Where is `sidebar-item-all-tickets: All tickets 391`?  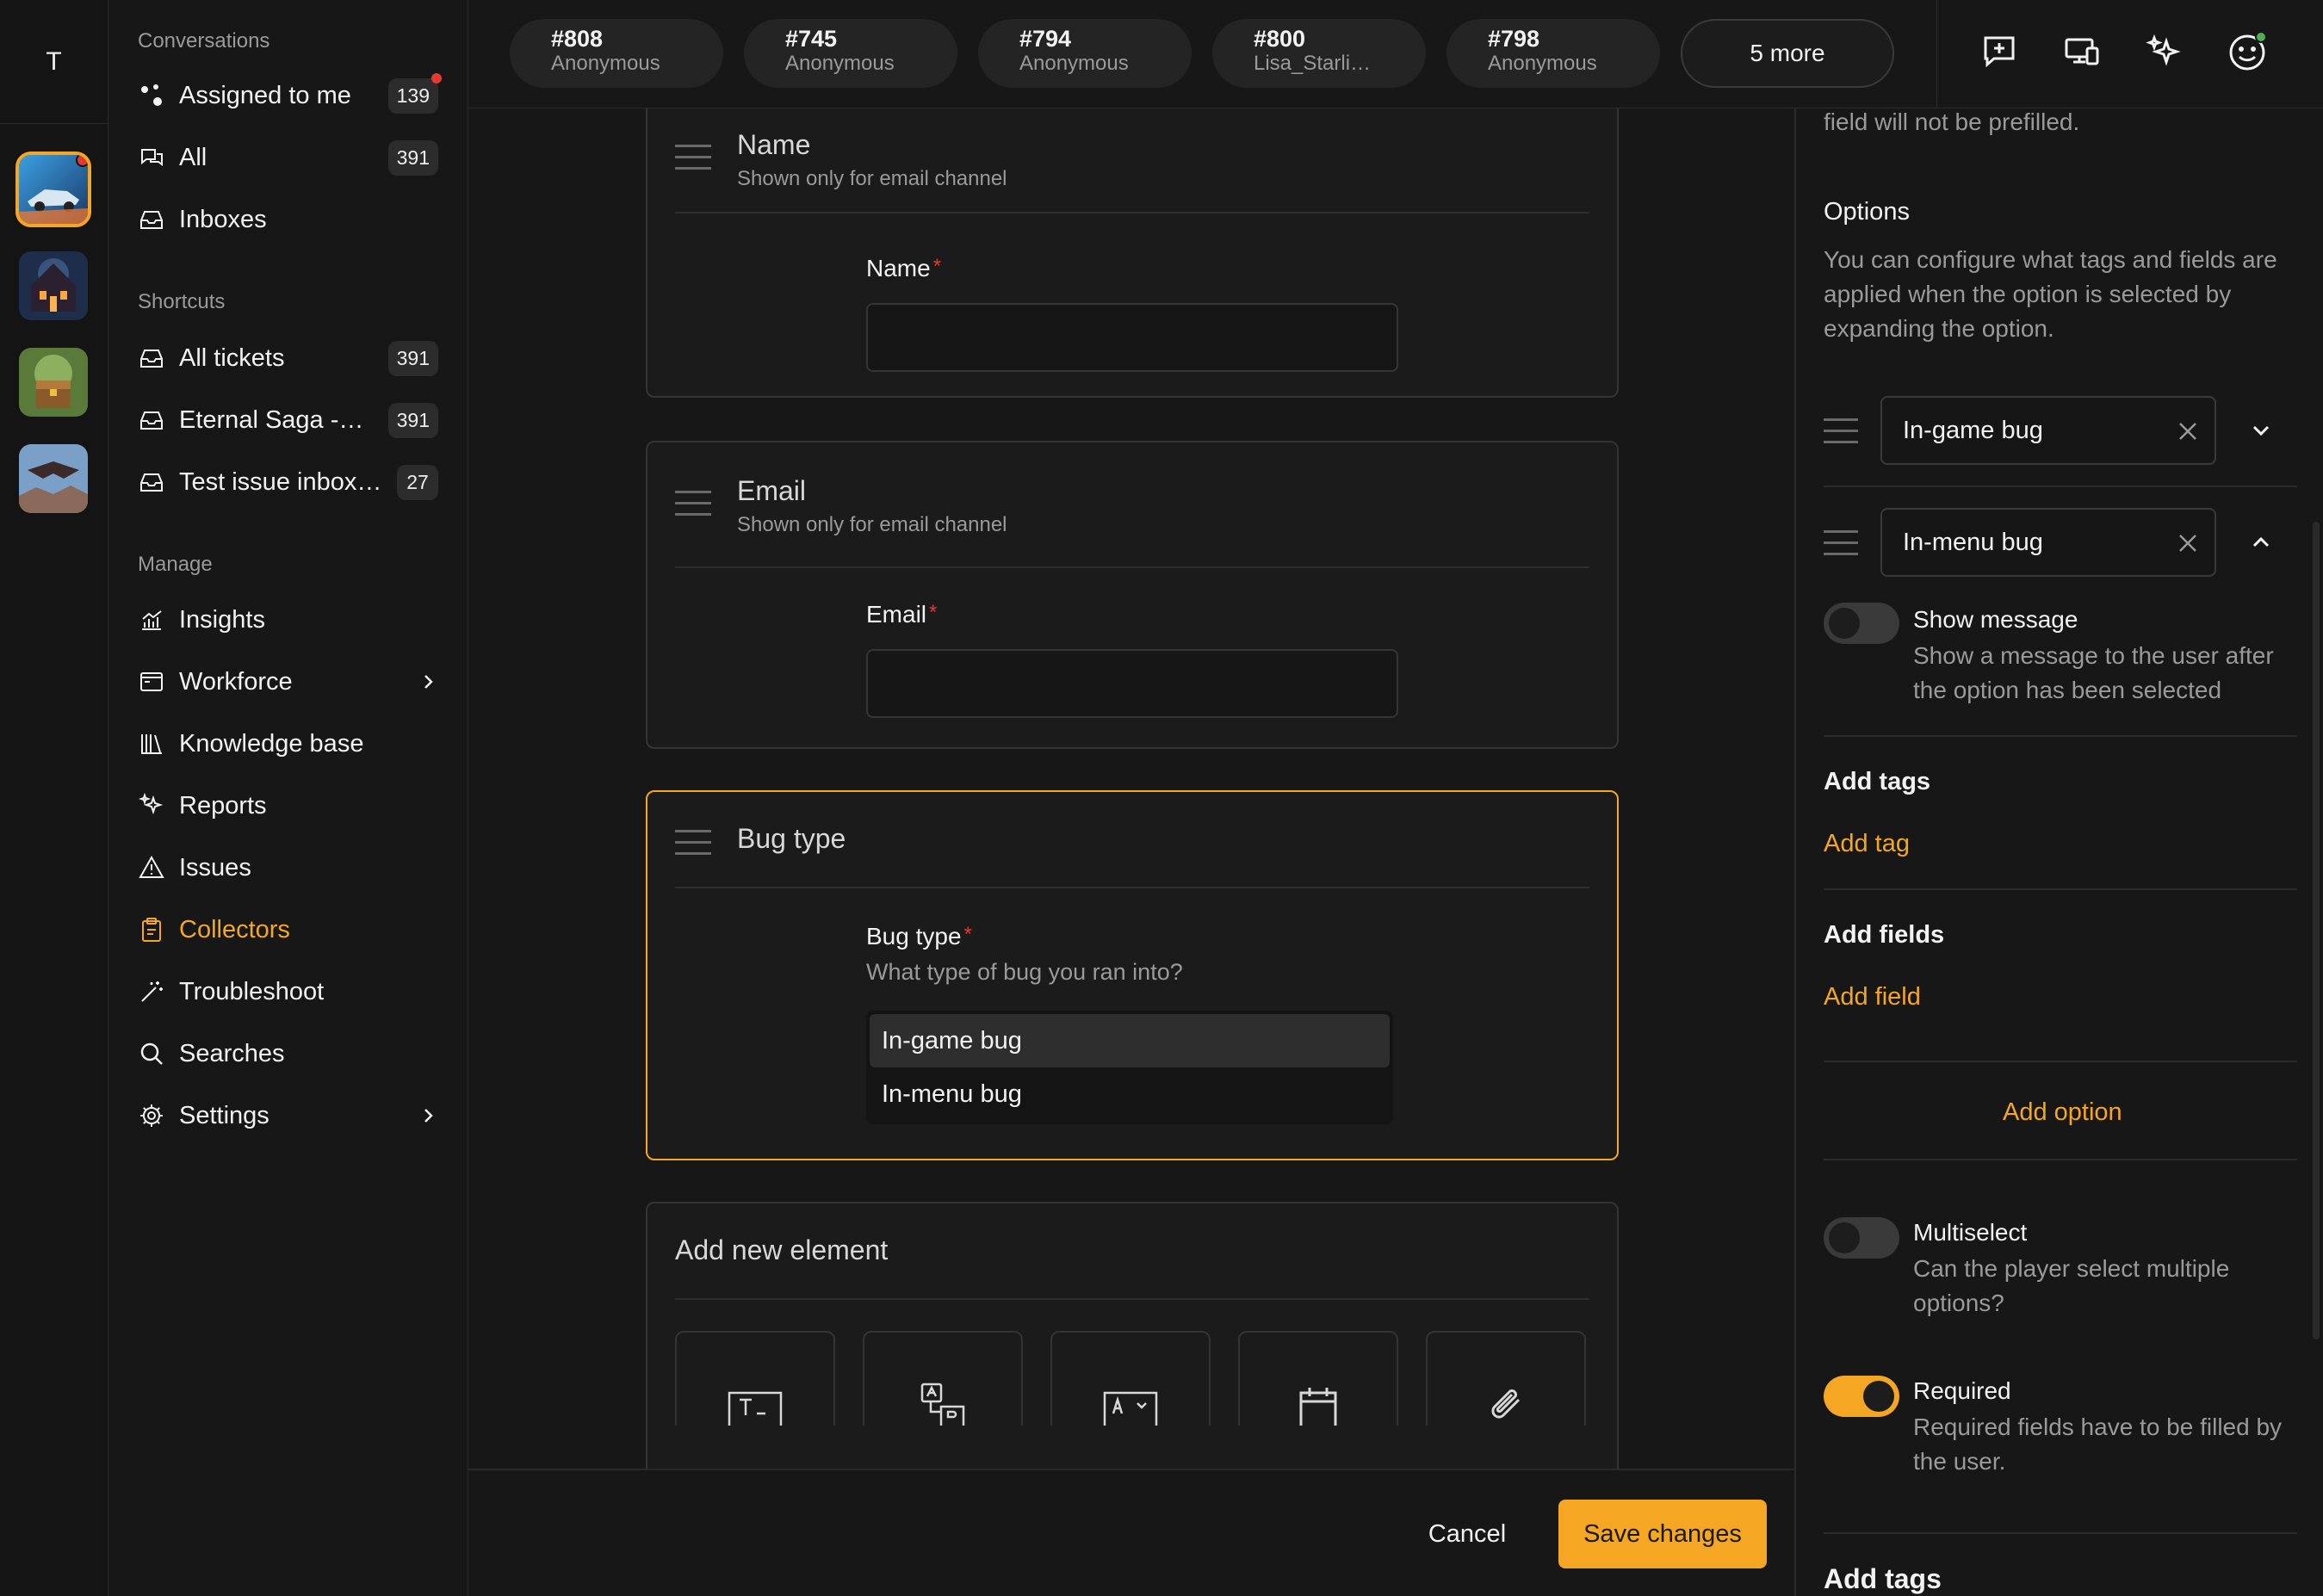
sidebar-item-all-tickets: All tickets 391 is located at coordinates (288, 358).